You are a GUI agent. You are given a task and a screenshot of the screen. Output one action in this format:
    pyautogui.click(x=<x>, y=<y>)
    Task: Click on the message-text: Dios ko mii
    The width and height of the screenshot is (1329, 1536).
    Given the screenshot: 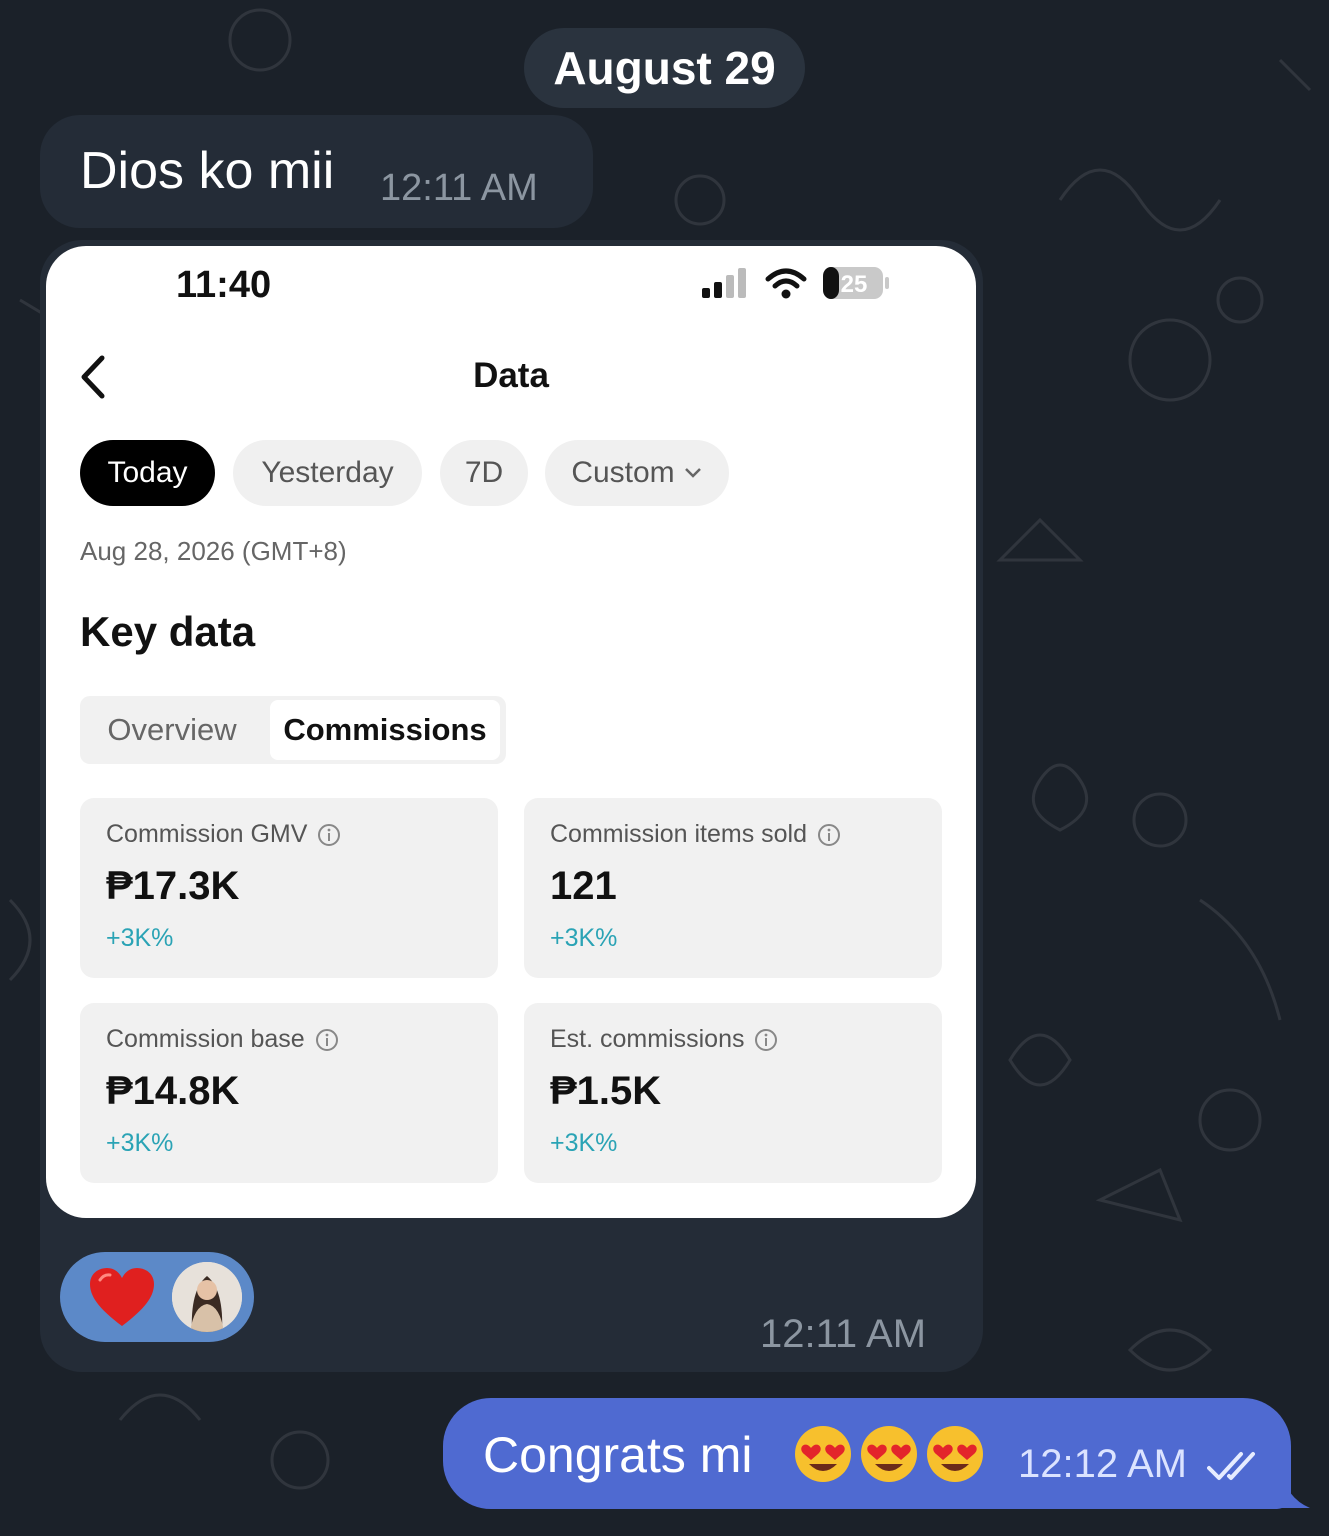 What is the action you would take?
    pyautogui.click(x=207, y=171)
    